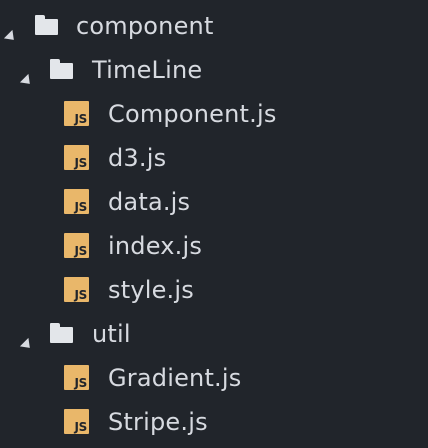  What do you see at coordinates (214, 290) in the screenshot?
I see `file-item: JS style.js` at bounding box center [214, 290].